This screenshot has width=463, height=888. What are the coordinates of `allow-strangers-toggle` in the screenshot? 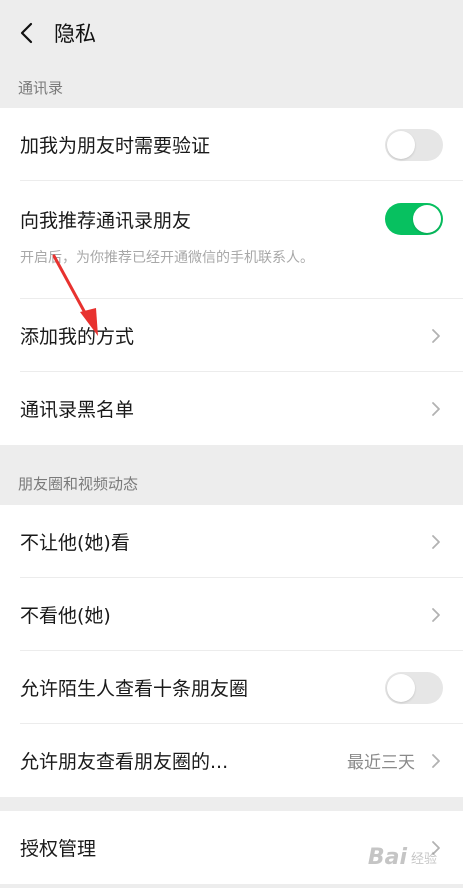 It's located at (414, 687).